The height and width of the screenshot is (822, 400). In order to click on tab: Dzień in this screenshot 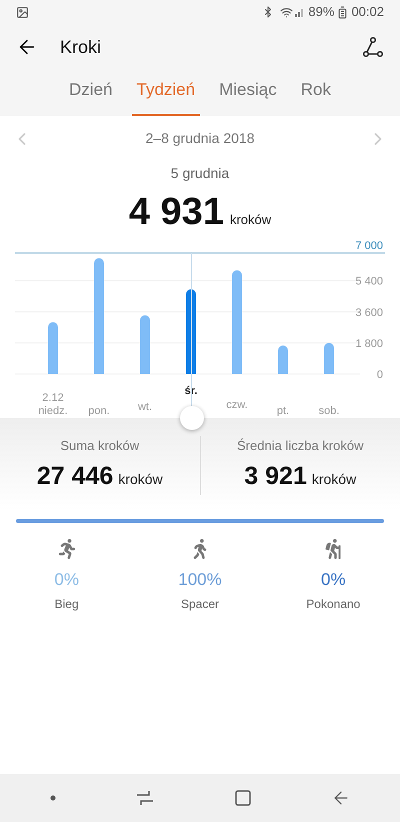, I will do `click(91, 93)`.